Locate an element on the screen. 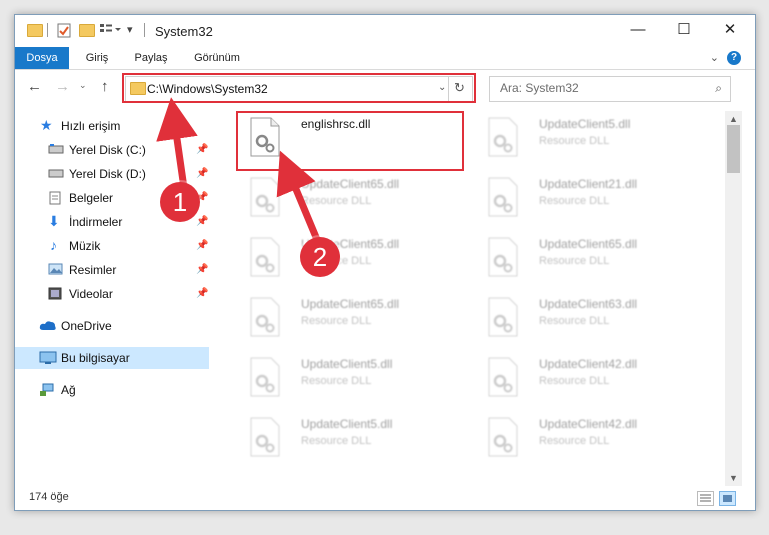 The width and height of the screenshot is (769, 535). step-2-marker: 2 is located at coordinates (320, 257).